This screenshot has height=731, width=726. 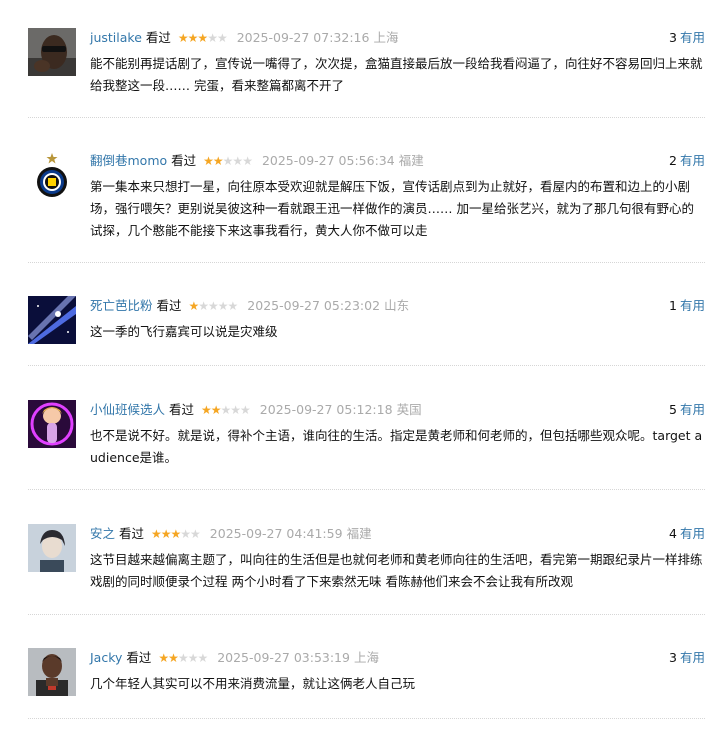 I want to click on useful-votes: 4 有用, so click(x=687, y=534).